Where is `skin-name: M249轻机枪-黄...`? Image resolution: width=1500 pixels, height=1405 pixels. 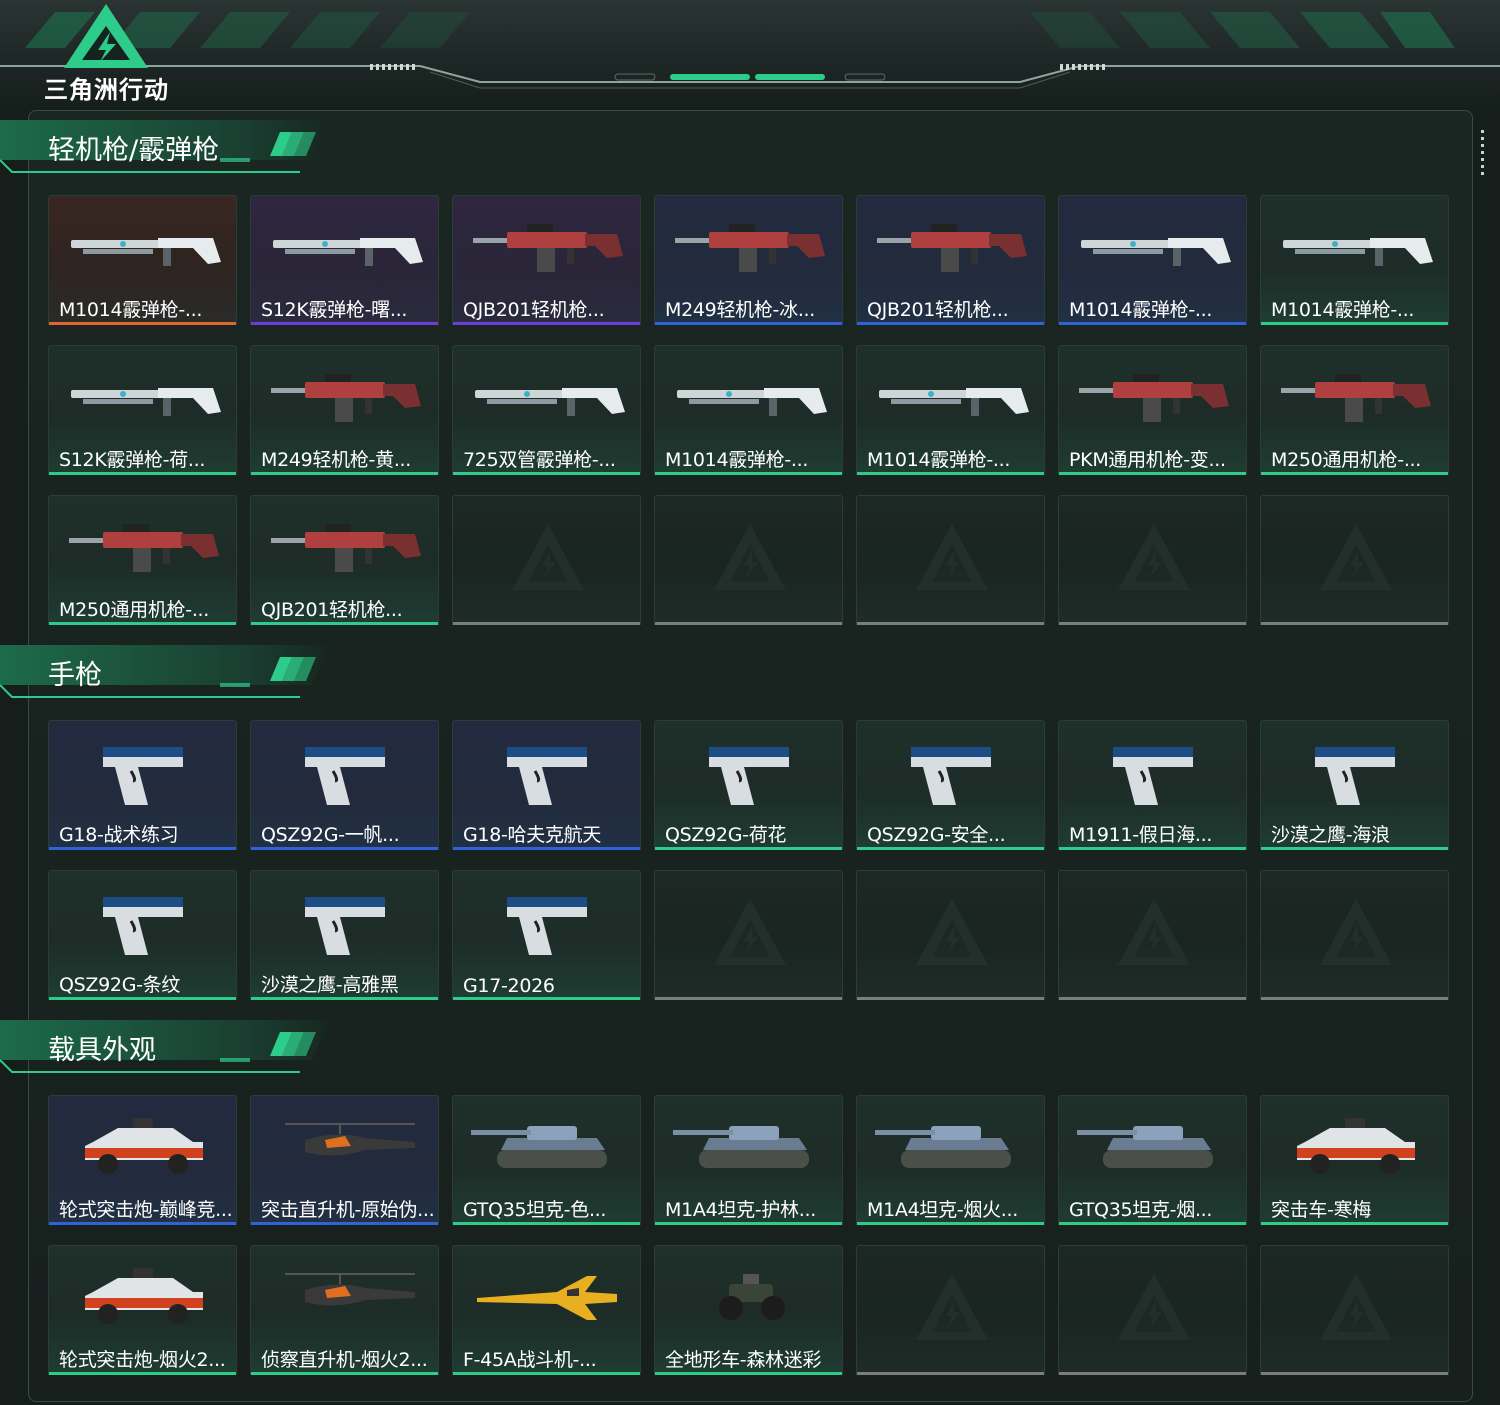 skin-name: M249轻机枪-黄... is located at coordinates (336, 460).